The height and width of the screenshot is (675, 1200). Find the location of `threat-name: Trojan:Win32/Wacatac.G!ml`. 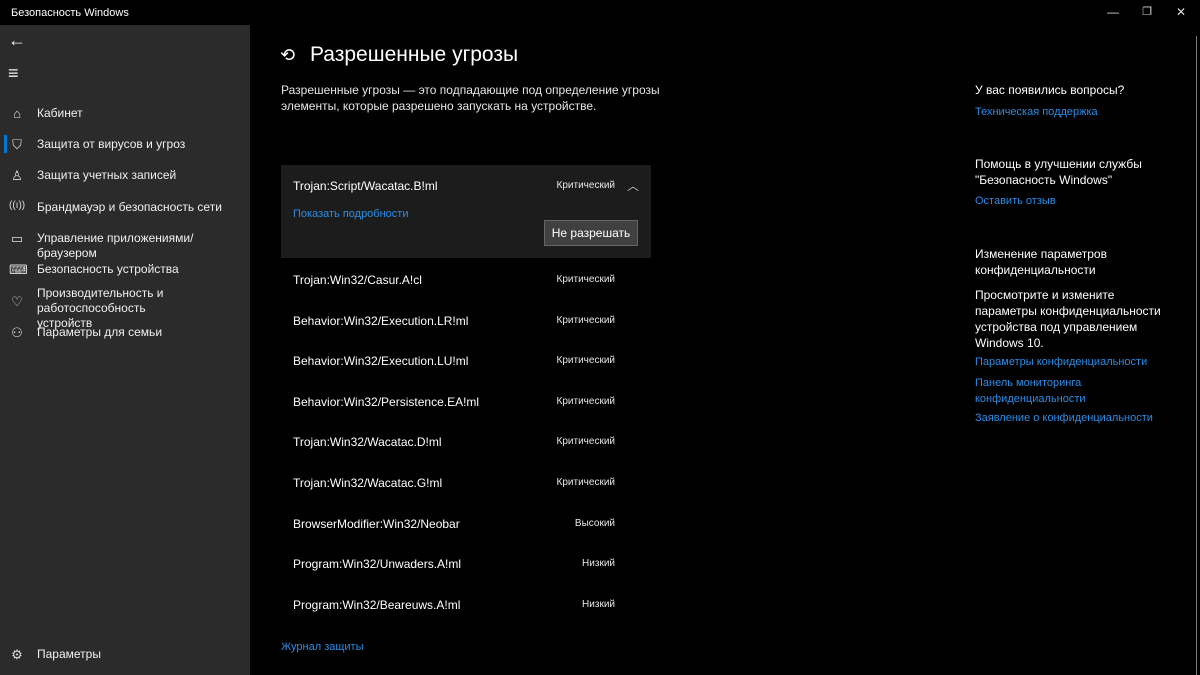

threat-name: Trojan:Win32/Wacatac.G!ml is located at coordinates (368, 483).